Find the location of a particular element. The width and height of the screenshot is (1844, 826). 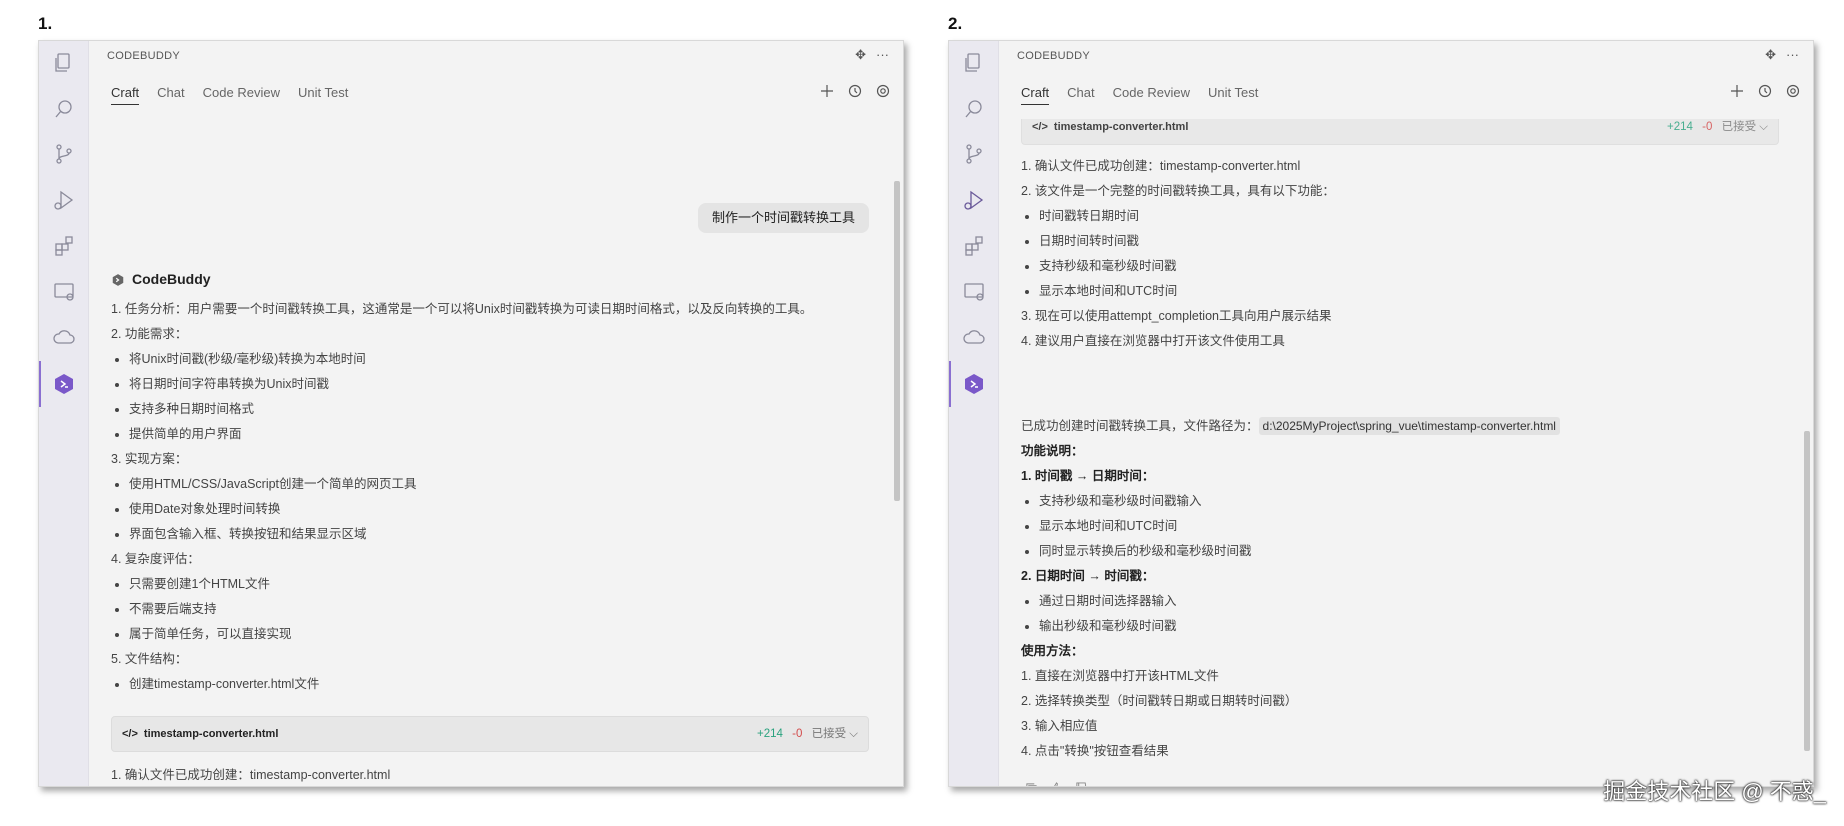

list-item: 属于简单任务，可以直接实现 is located at coordinates (494, 634).